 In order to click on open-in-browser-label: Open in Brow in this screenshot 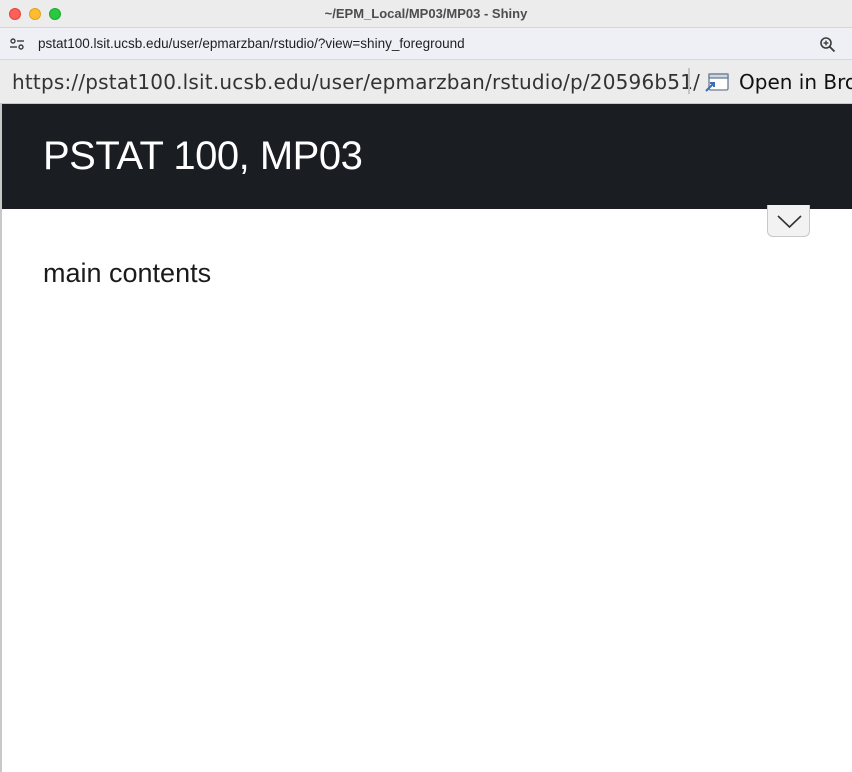, I will do `click(795, 82)`.